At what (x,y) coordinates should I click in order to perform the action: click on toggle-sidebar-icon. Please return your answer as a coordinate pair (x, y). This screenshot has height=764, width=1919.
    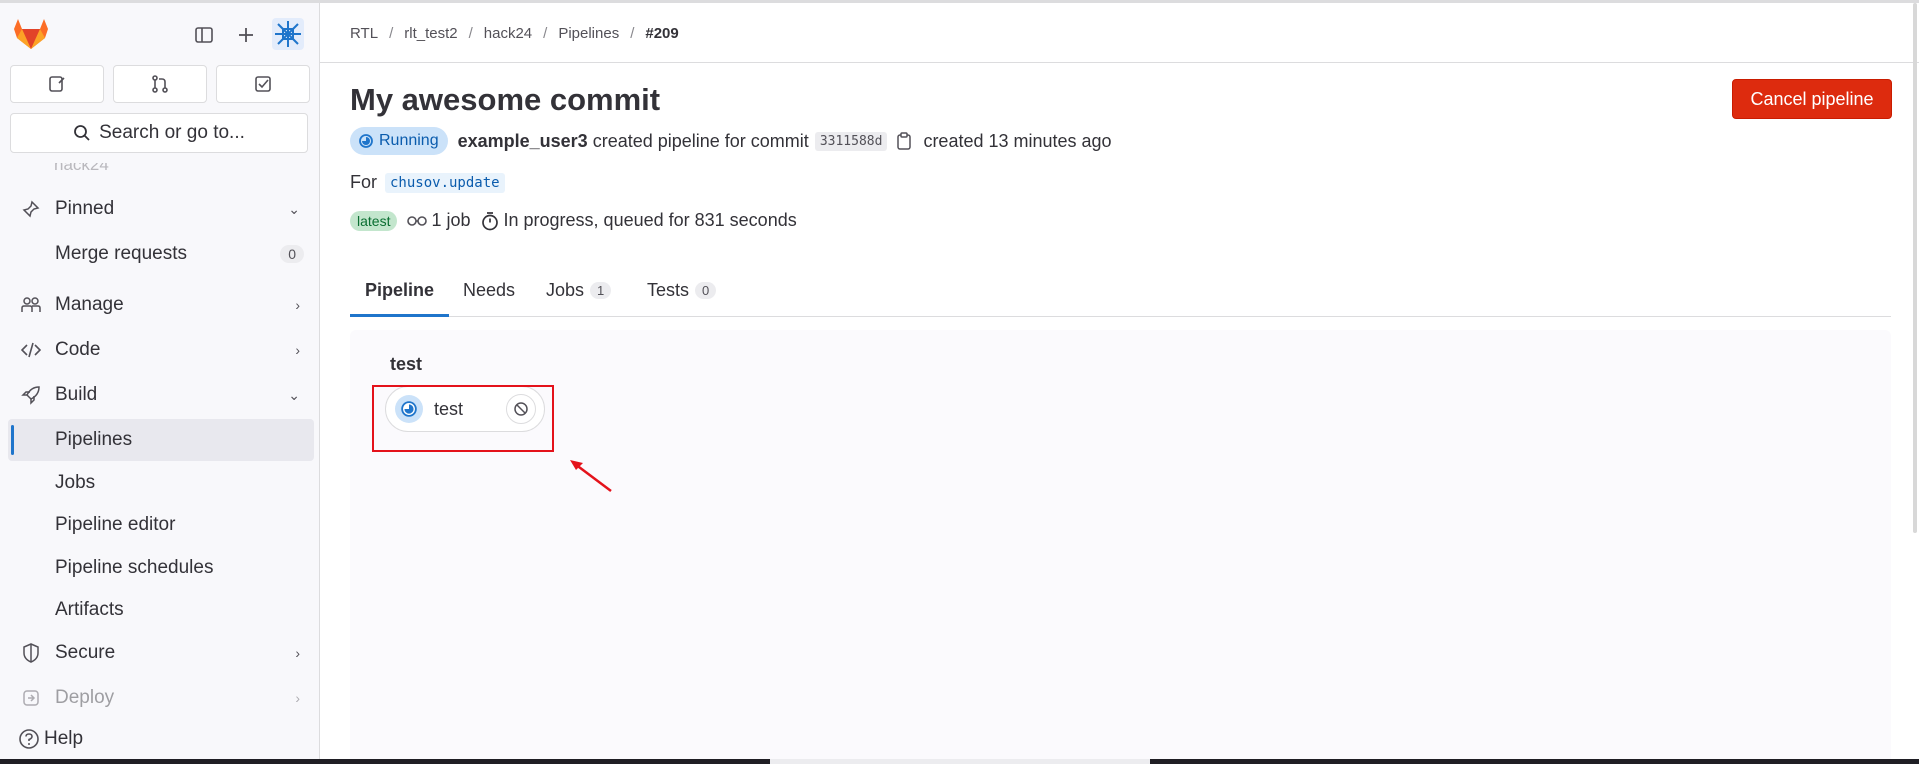
    Looking at the image, I should click on (204, 35).